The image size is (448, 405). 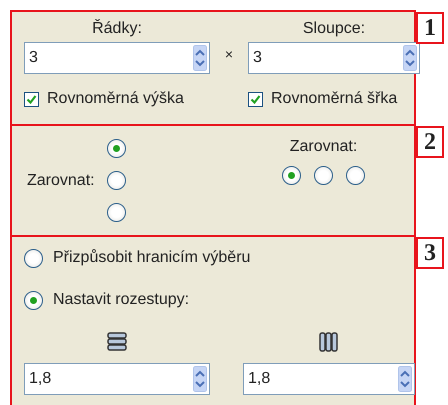 What do you see at coordinates (430, 142) in the screenshot?
I see `section-number: 2` at bounding box center [430, 142].